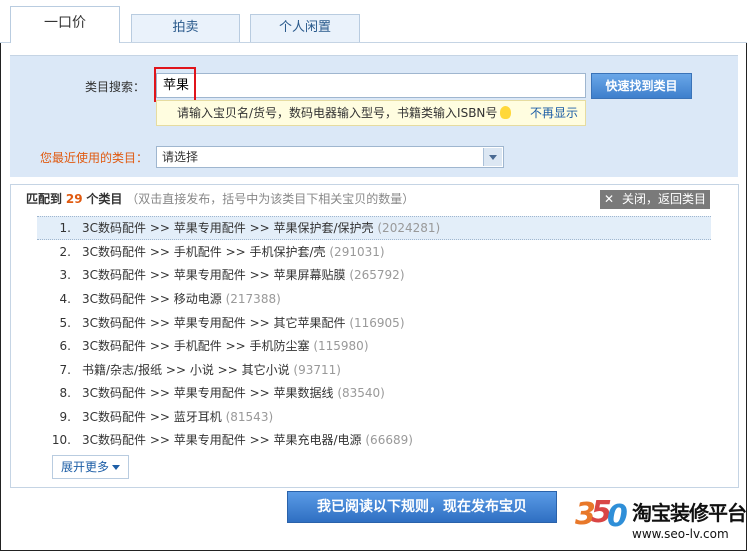  Describe the element at coordinates (374, 370) in the screenshot. I see `result-row: 7. 书籍/杂志/报纸 >> 小说 >> 其它小说 (93711)` at that location.